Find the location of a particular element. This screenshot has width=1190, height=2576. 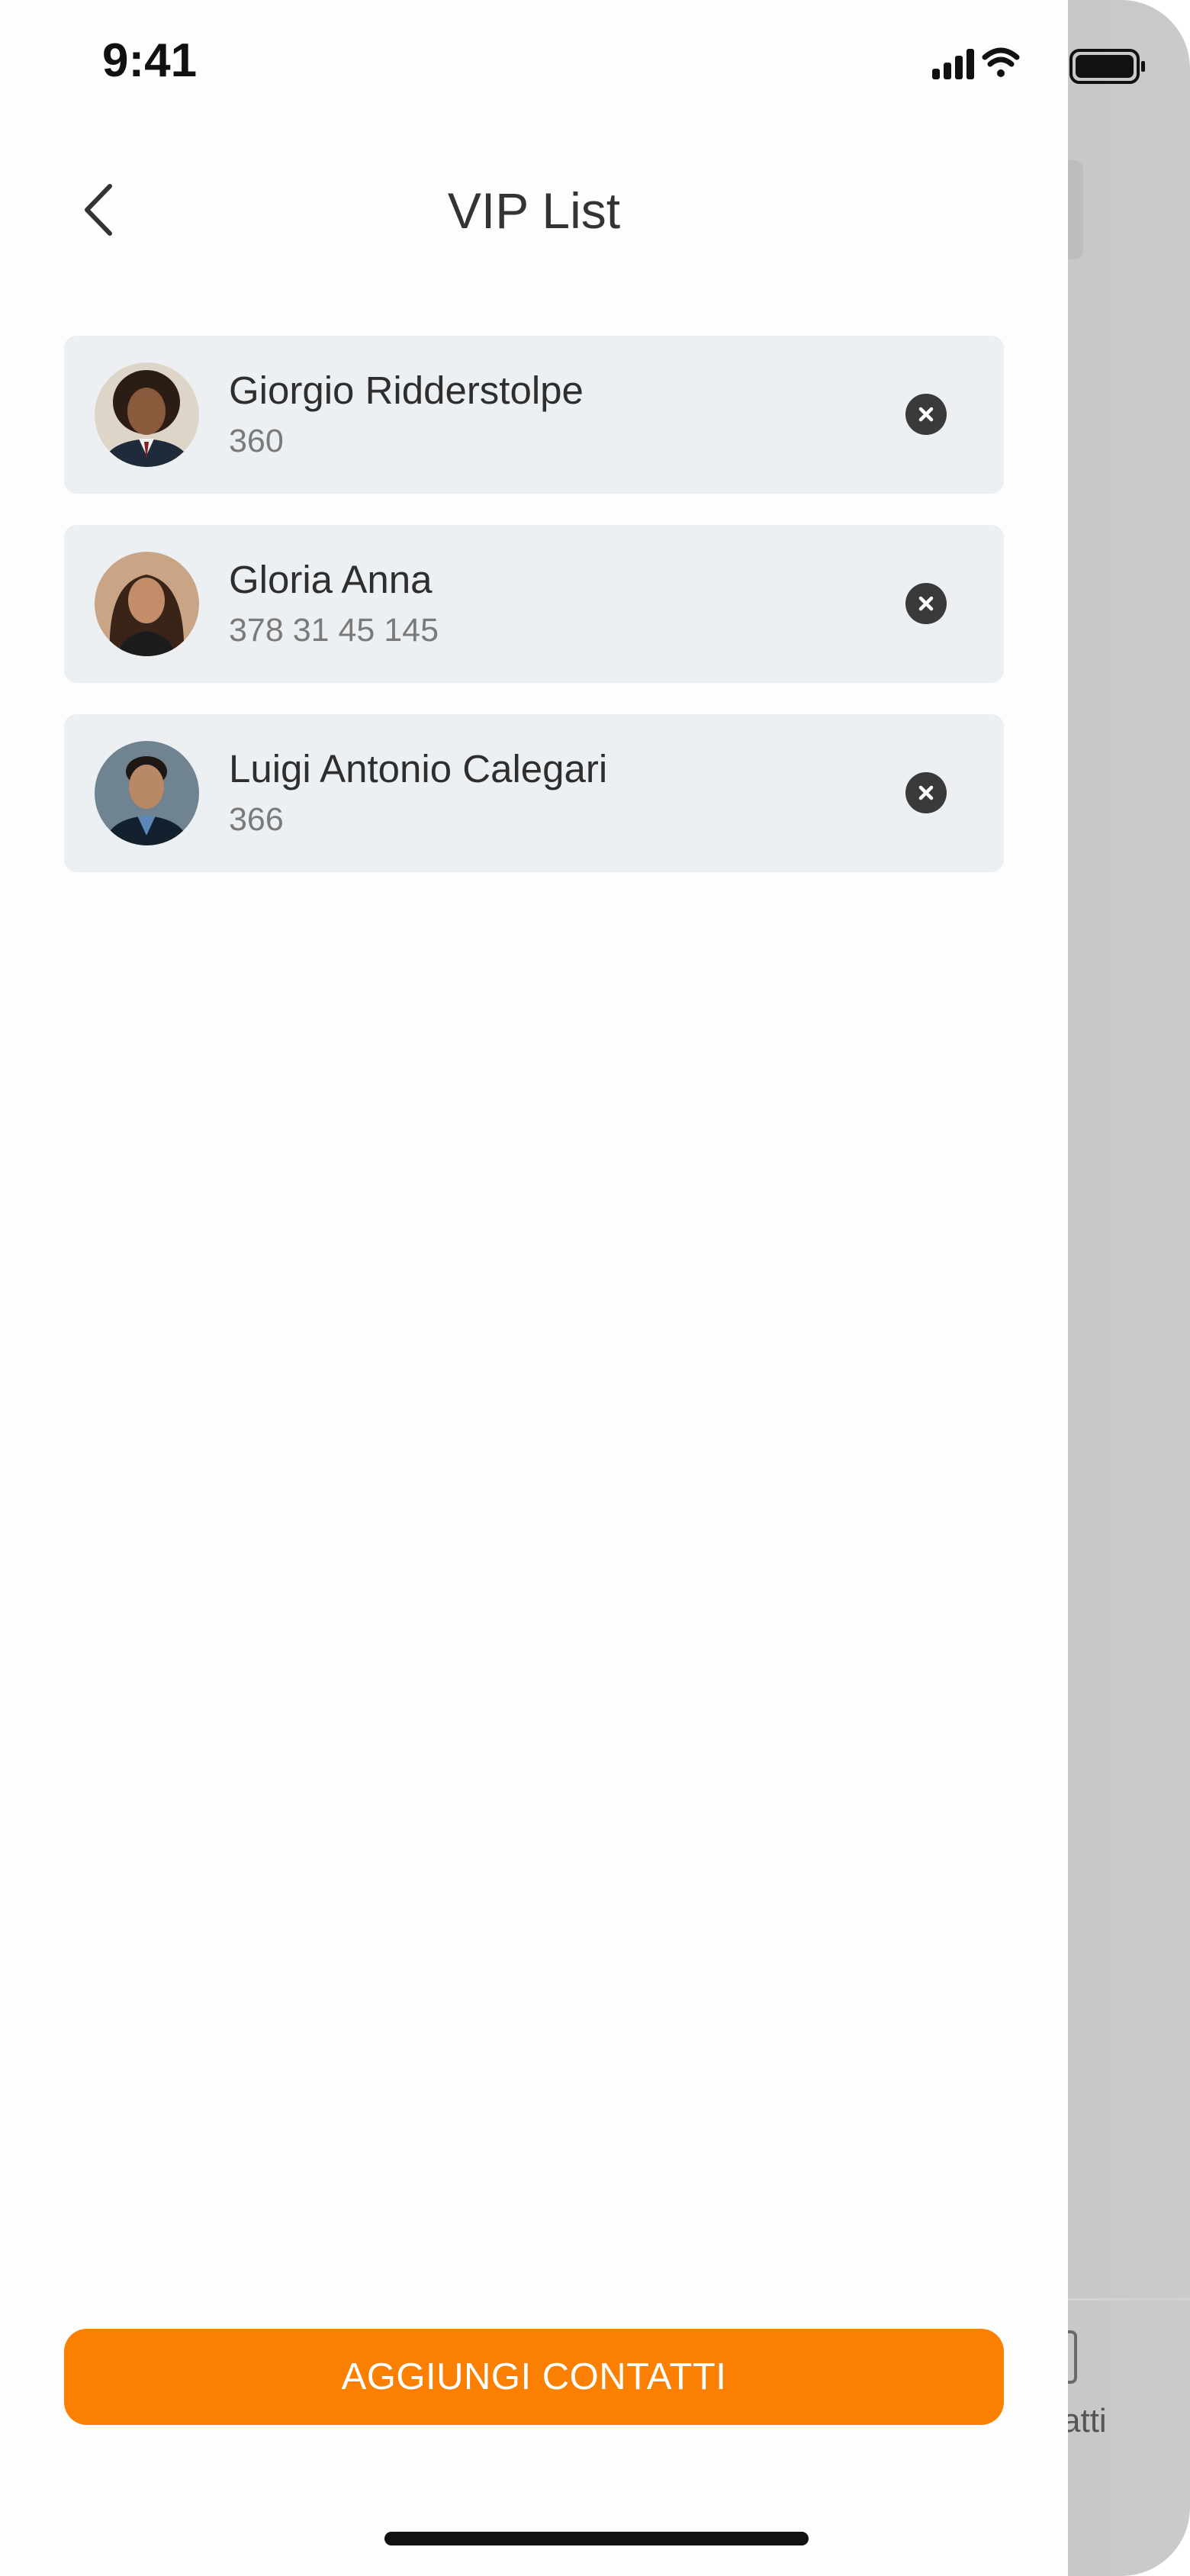

contact-card: Luigi Antonio Calegari 366 is located at coordinates (534, 793).